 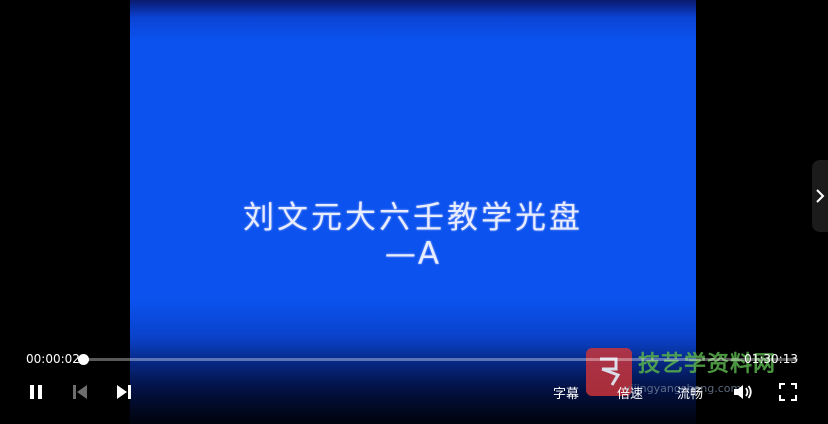 I want to click on next-icon, so click(x=124, y=392).